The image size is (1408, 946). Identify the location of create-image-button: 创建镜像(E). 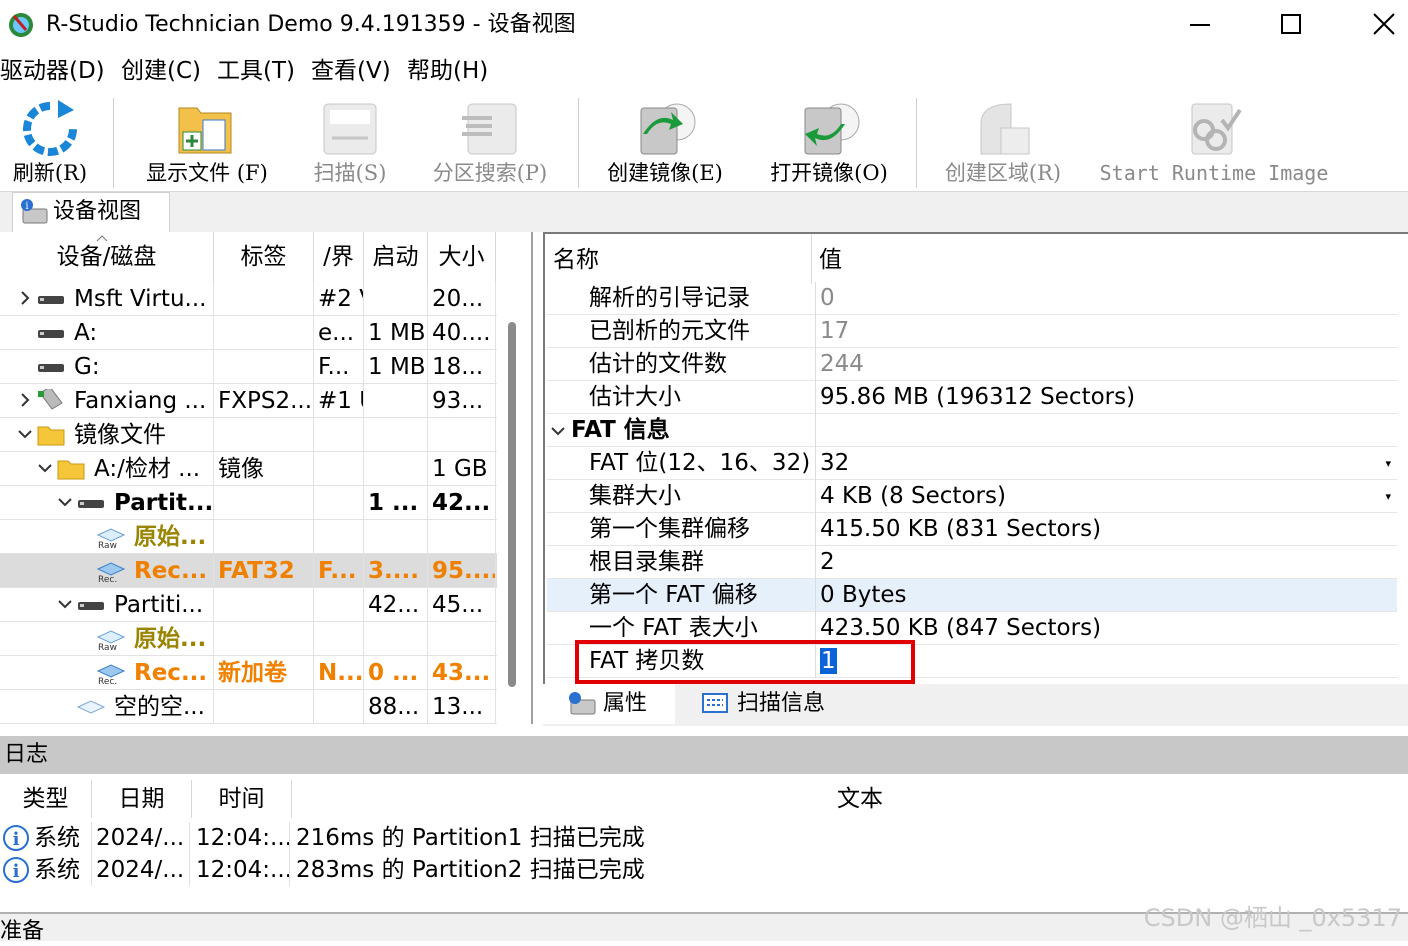
(665, 143).